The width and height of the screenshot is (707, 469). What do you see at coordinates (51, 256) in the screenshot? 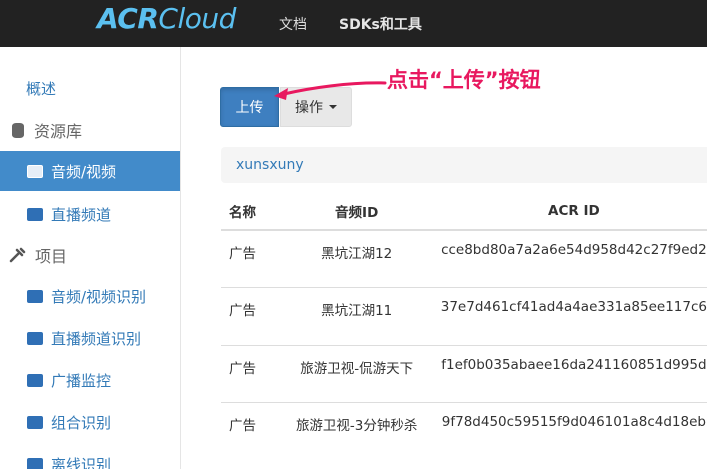
I see `sidebar-section-label: 项目` at bounding box center [51, 256].